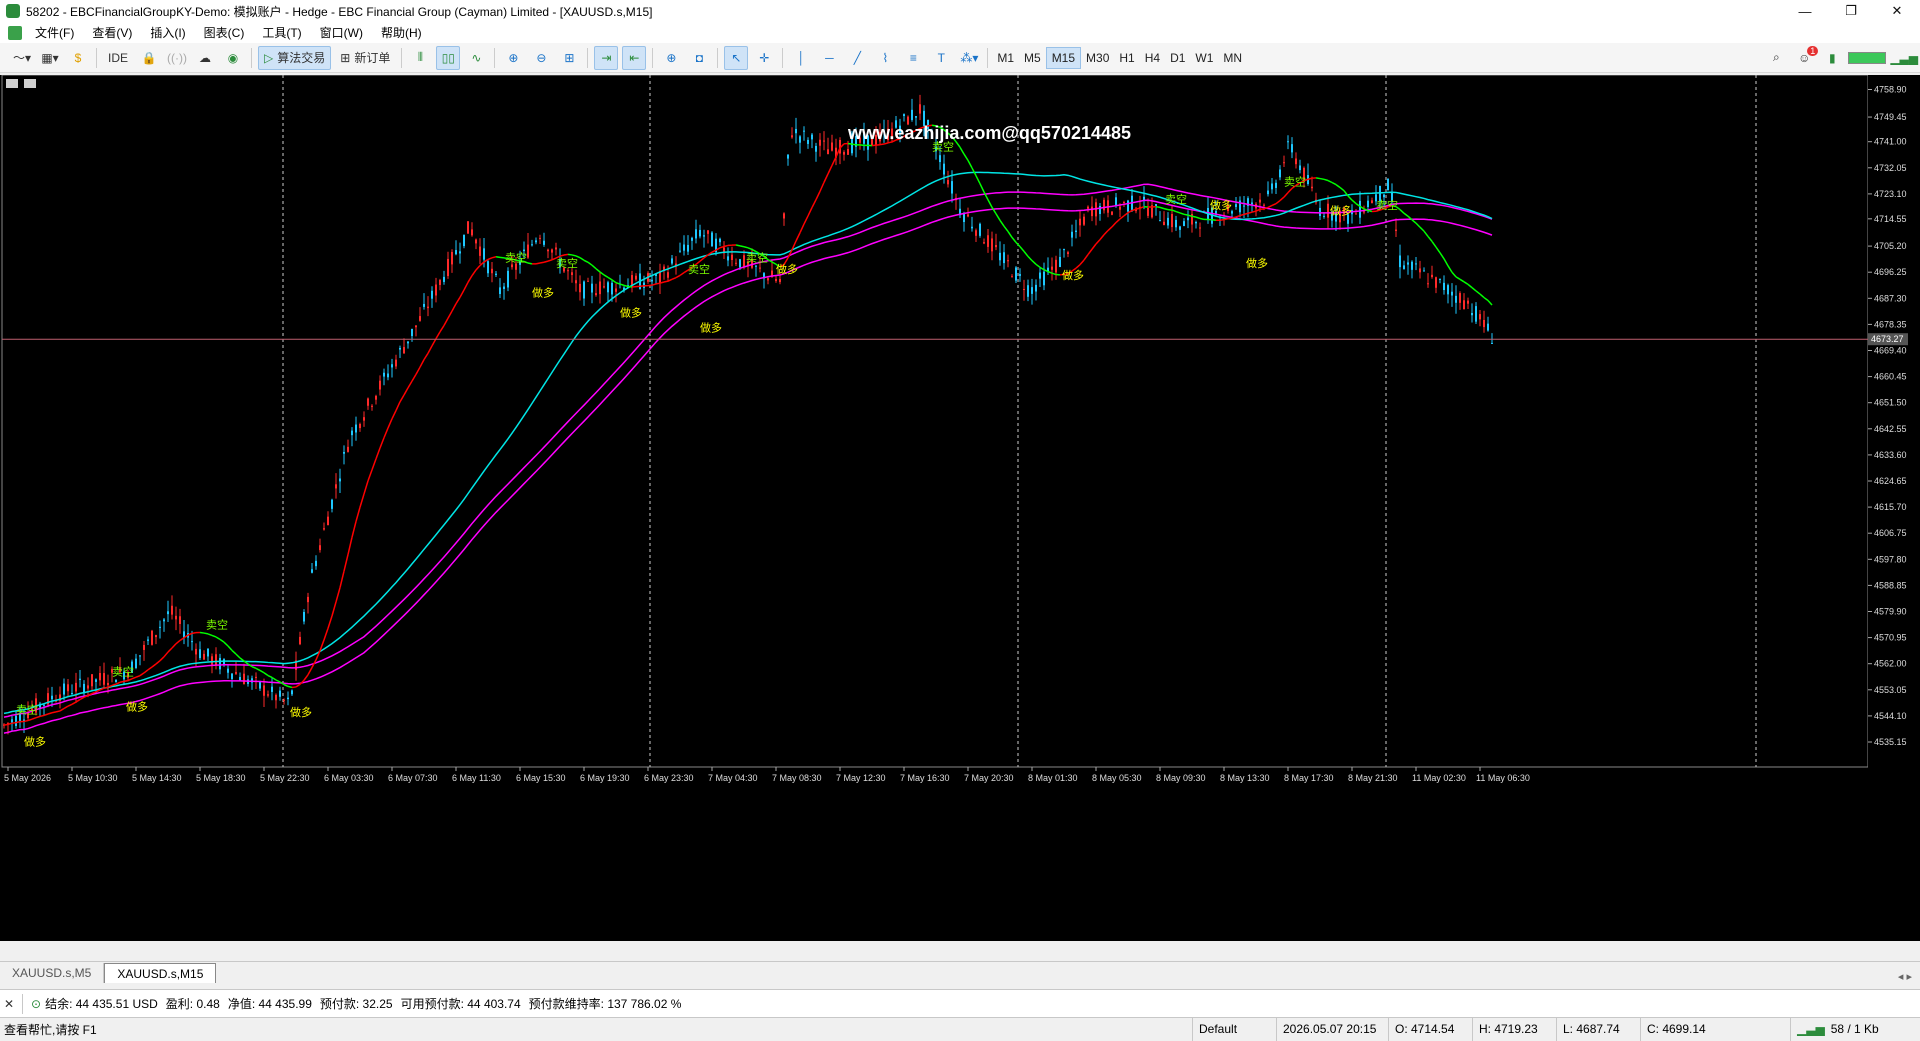 This screenshot has height=1041, width=1920. I want to click on menu-window: 窗口(W), so click(341, 32).